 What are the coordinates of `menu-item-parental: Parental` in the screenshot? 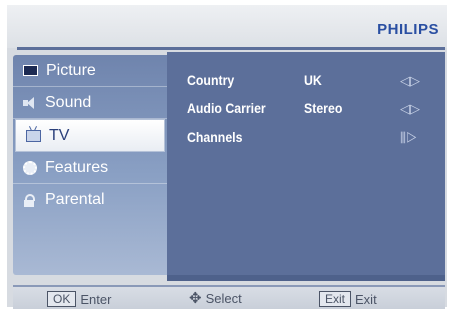 It's located at (90, 199).